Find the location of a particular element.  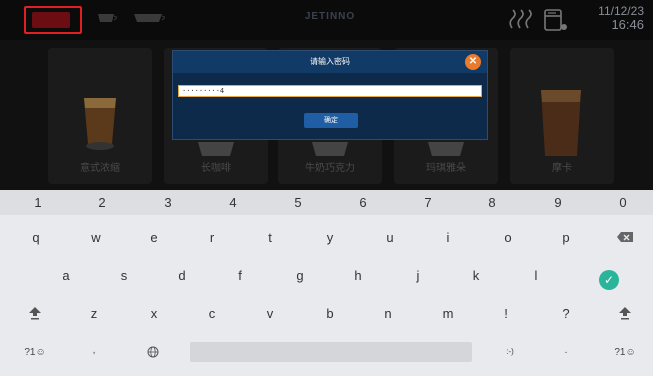

symbols-key: ?1☺ is located at coordinates (35, 352).